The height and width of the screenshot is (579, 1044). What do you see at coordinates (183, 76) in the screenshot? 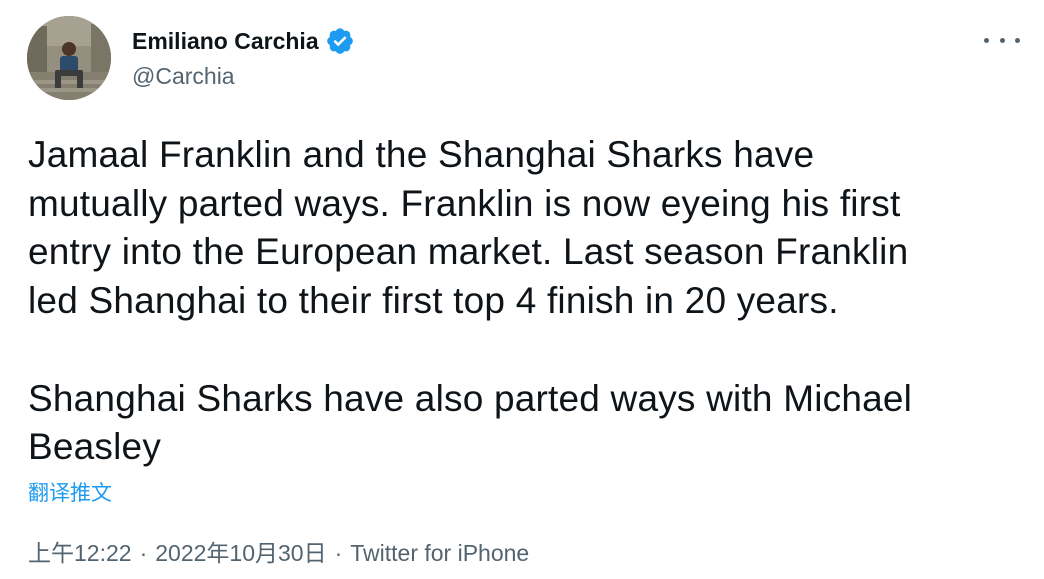
I see `author-handle: @Carchia` at bounding box center [183, 76].